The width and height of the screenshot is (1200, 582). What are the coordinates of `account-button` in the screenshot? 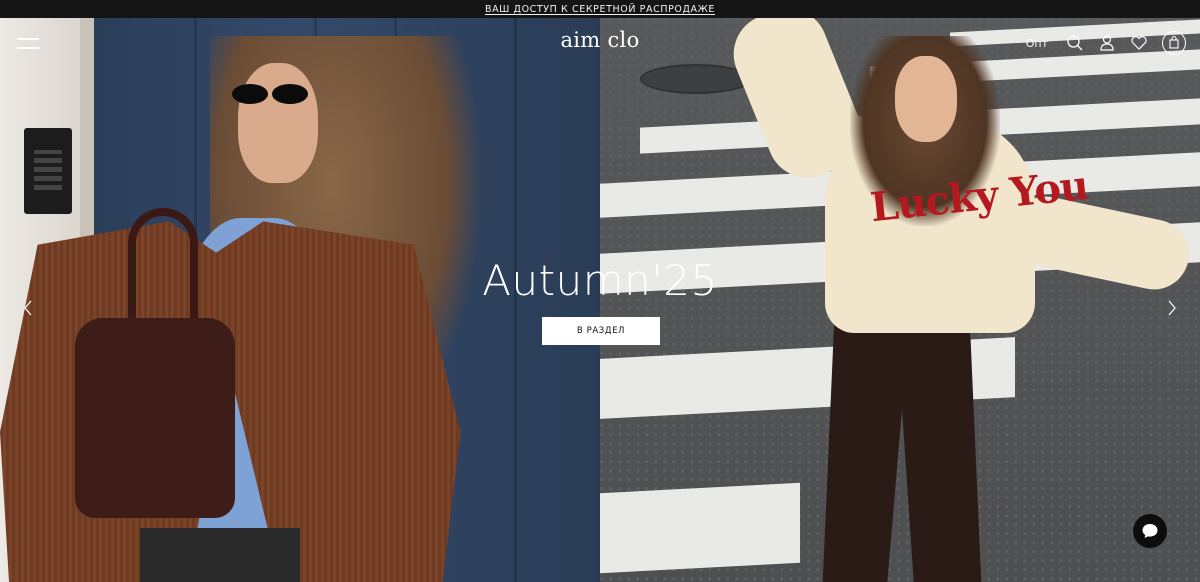 It's located at (1107, 43).